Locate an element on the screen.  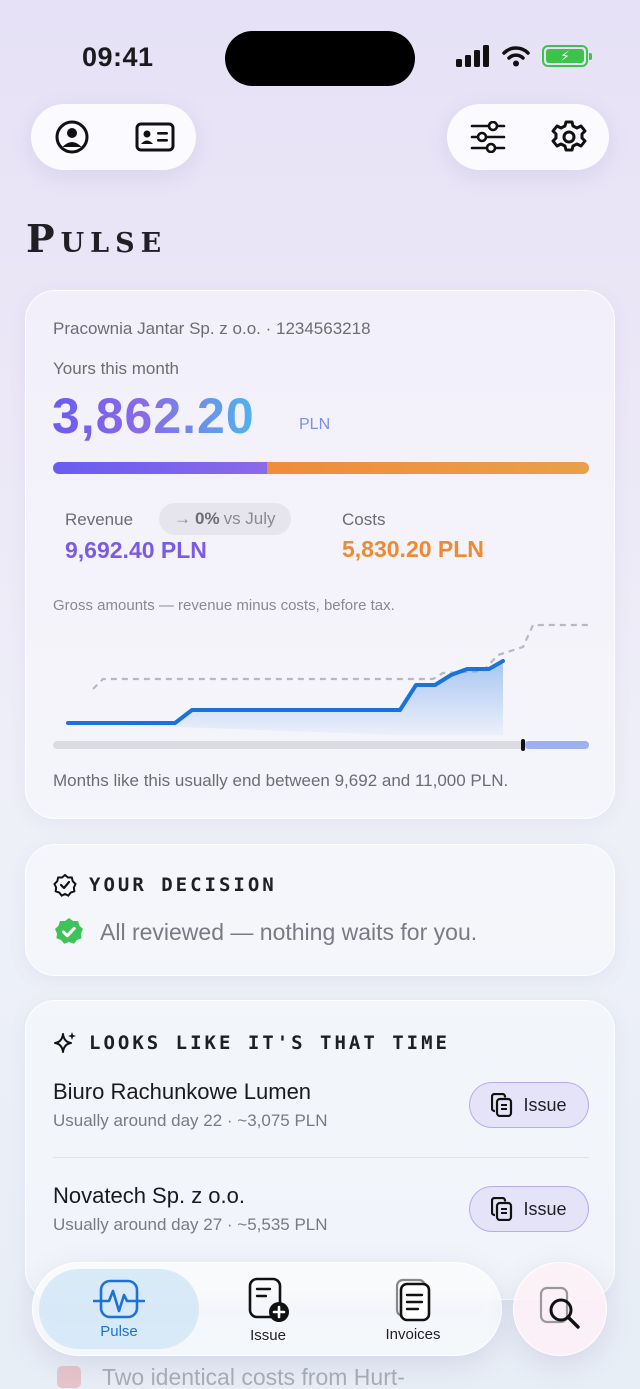
signal-icon is located at coordinates (472, 56).